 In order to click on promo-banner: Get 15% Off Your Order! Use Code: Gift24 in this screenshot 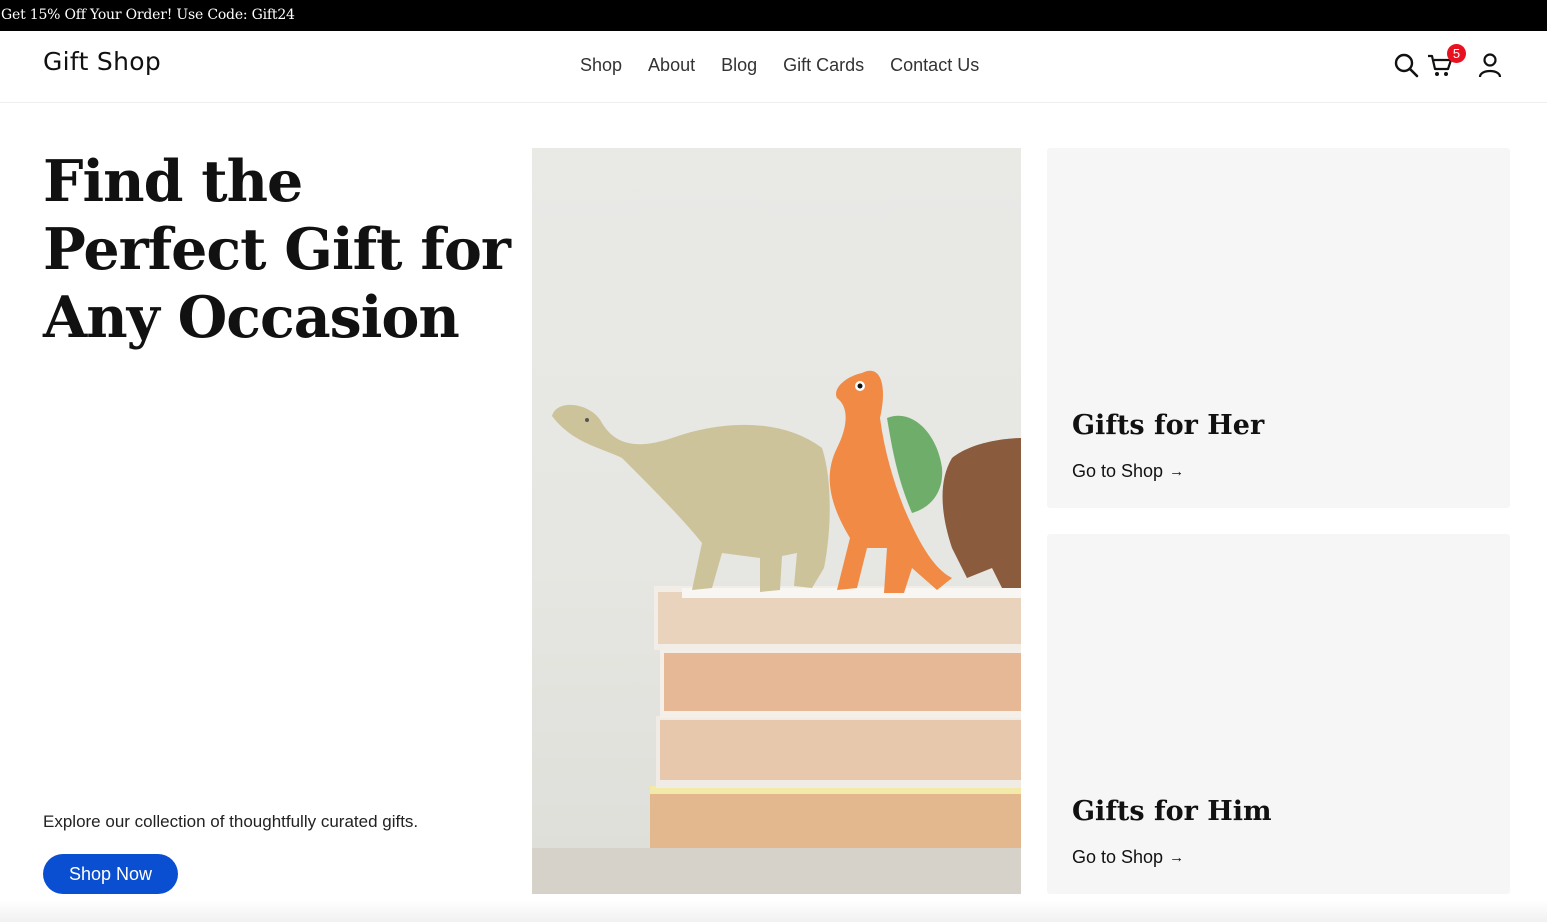, I will do `click(773, 15)`.